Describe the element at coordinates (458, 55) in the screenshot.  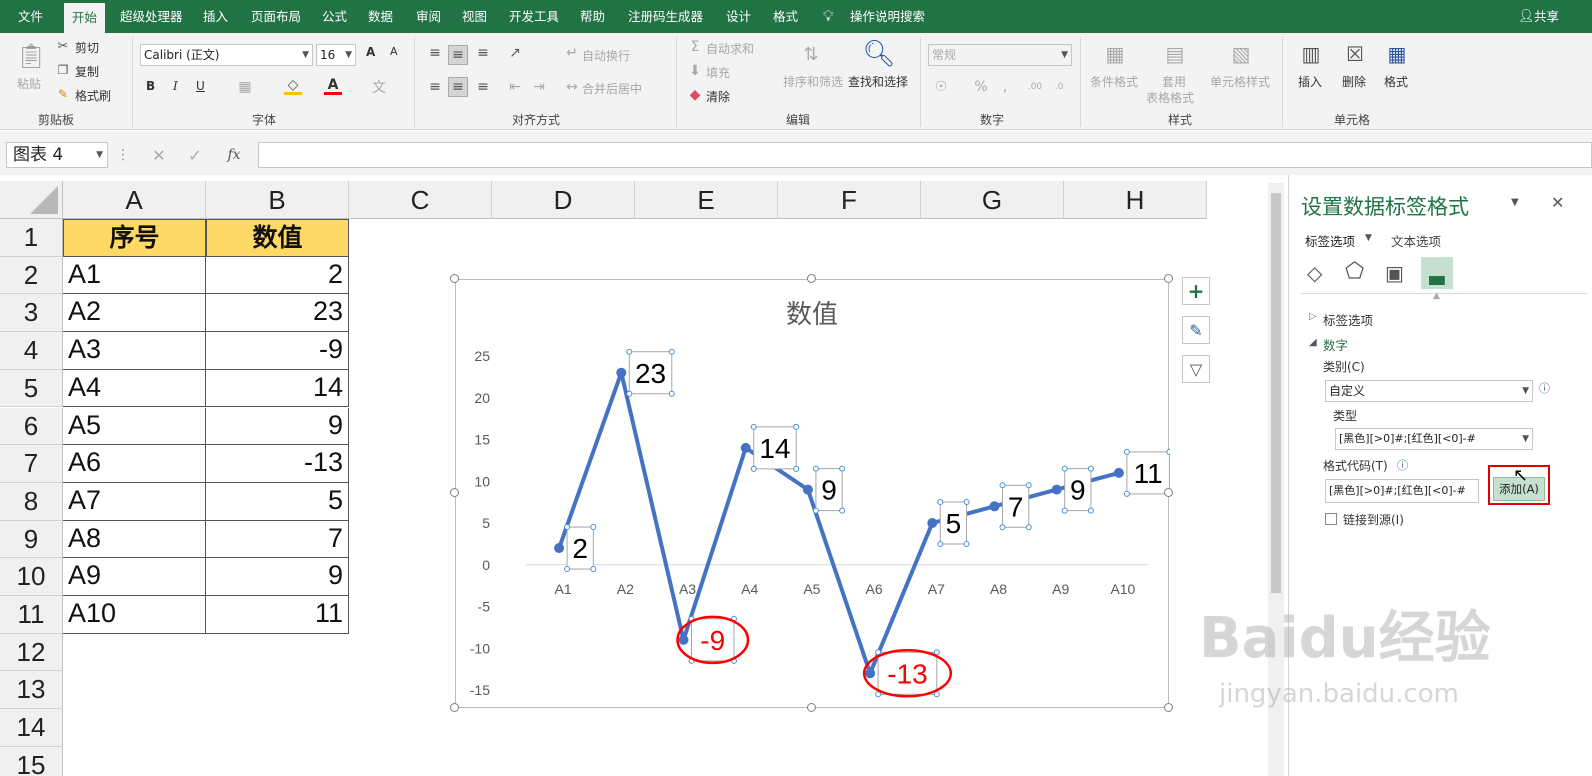
I see `align-middle-icon: ≡` at that location.